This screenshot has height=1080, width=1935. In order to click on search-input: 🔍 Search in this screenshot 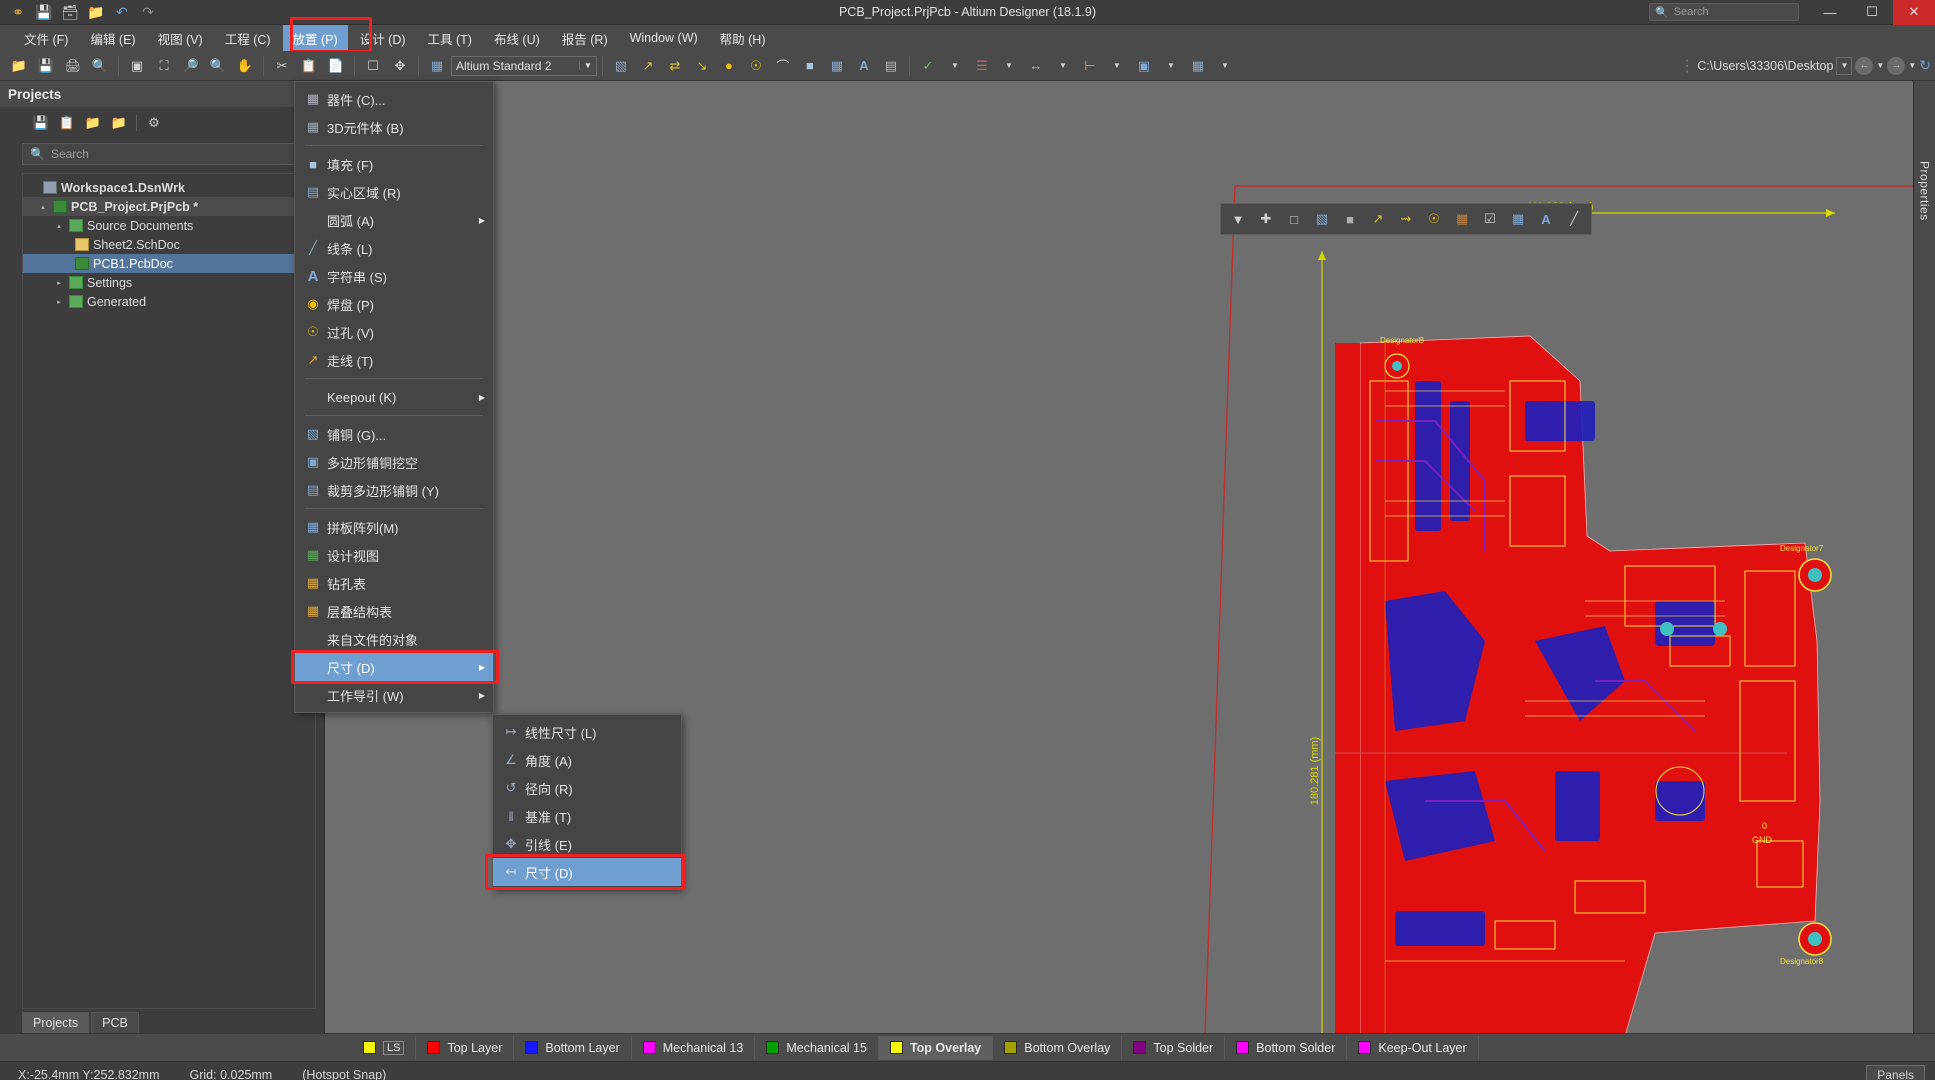, I will do `click(1724, 12)`.